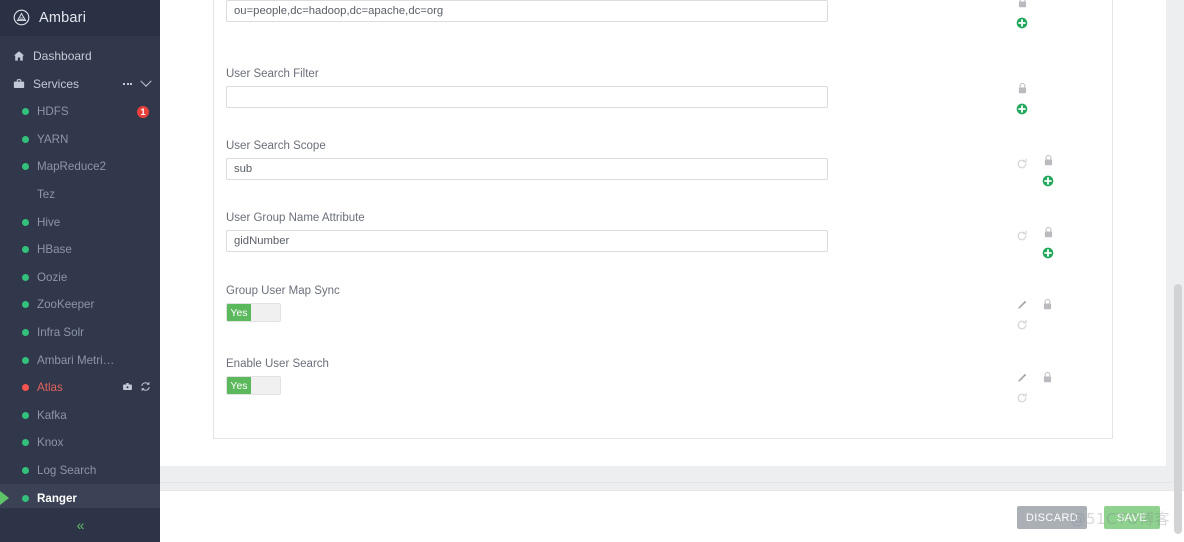  Describe the element at coordinates (52, 277) in the screenshot. I see `sidebar-item-label: Oozie` at that location.